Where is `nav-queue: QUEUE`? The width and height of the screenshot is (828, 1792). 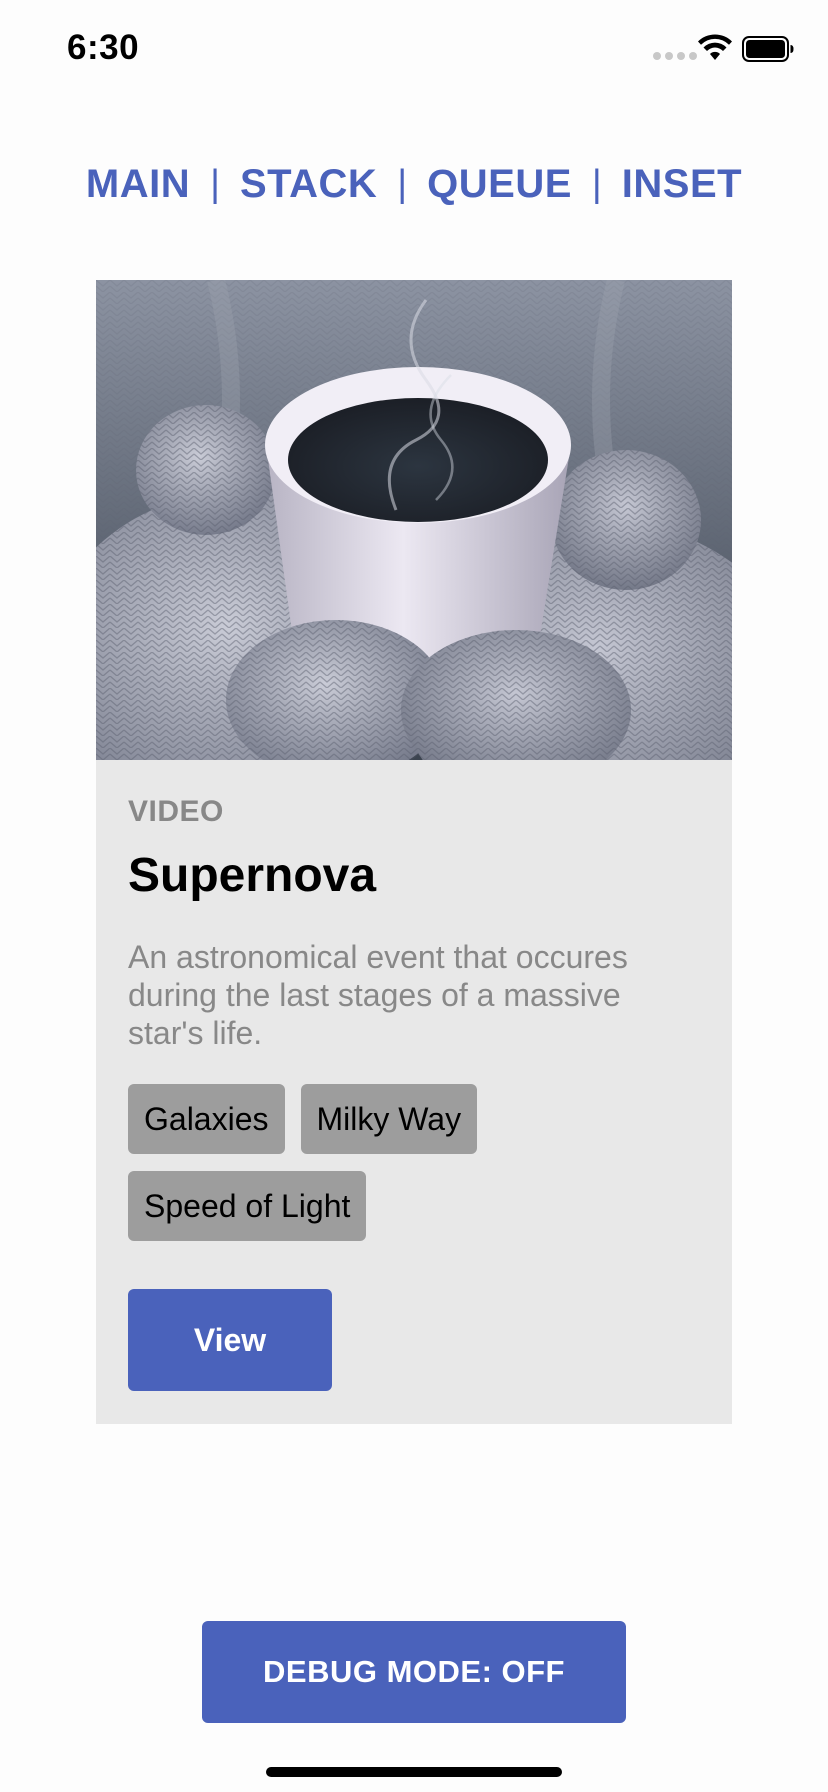 nav-queue: QUEUE is located at coordinates (499, 184).